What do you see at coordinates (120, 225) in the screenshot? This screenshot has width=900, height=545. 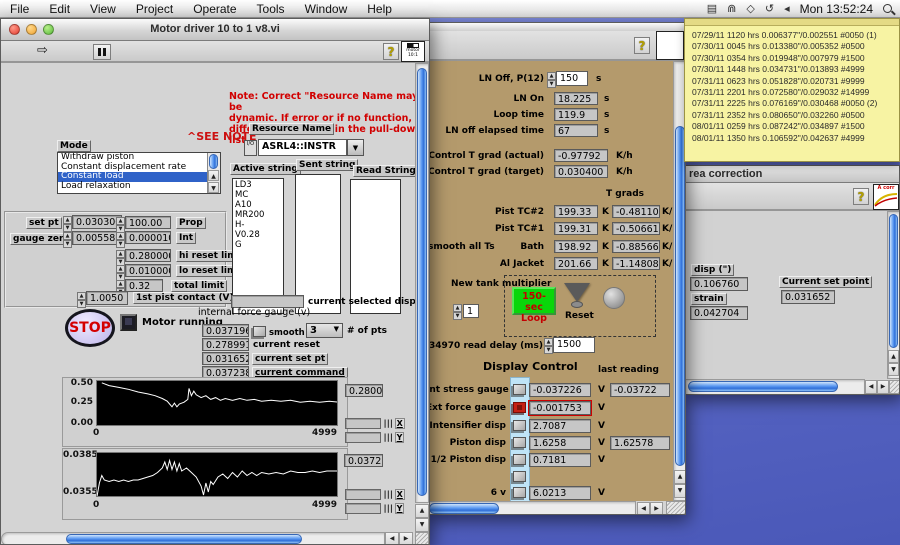 I see `prop-spinner: ▲ ▼` at bounding box center [120, 225].